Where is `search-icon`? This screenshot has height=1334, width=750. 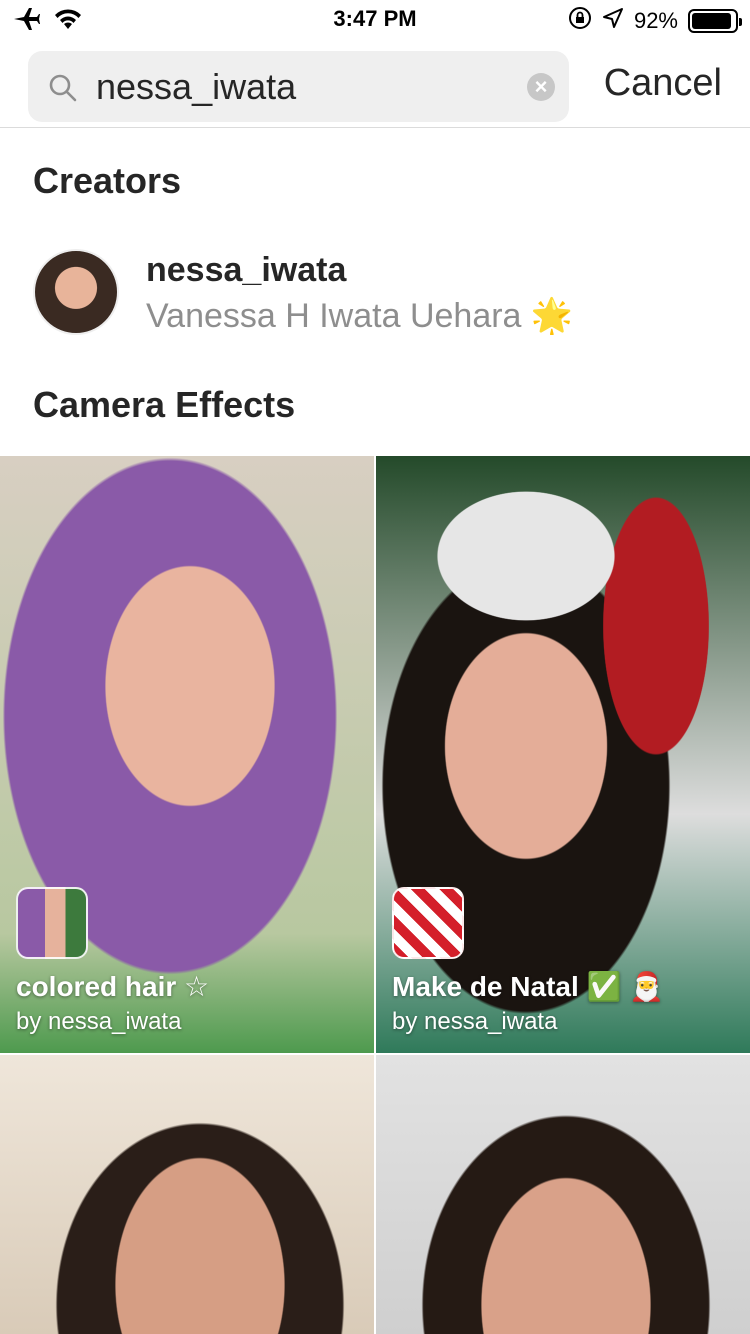 search-icon is located at coordinates (63, 90).